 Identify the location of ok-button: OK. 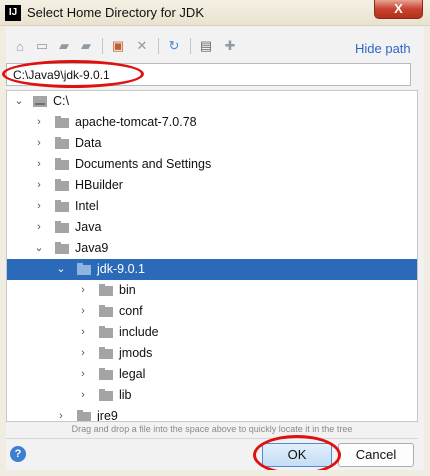
(297, 455).